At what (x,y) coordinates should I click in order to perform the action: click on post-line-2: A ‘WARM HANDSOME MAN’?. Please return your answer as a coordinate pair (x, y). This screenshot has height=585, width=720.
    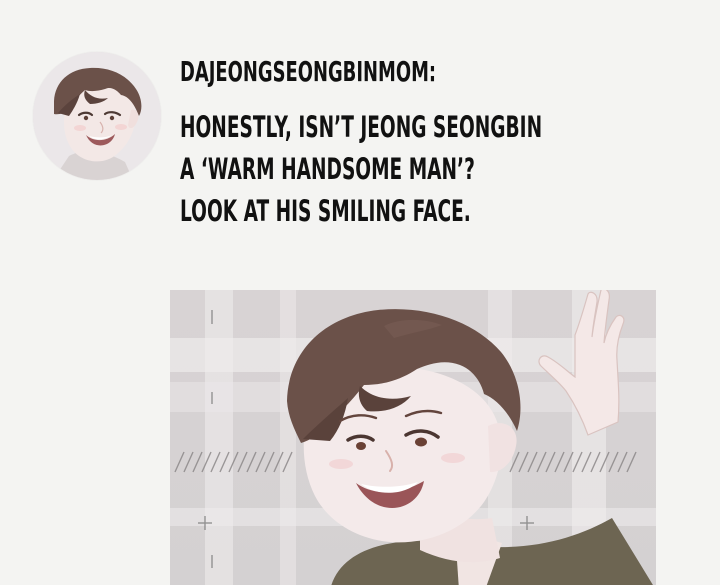
    Looking at the image, I should click on (327, 169).